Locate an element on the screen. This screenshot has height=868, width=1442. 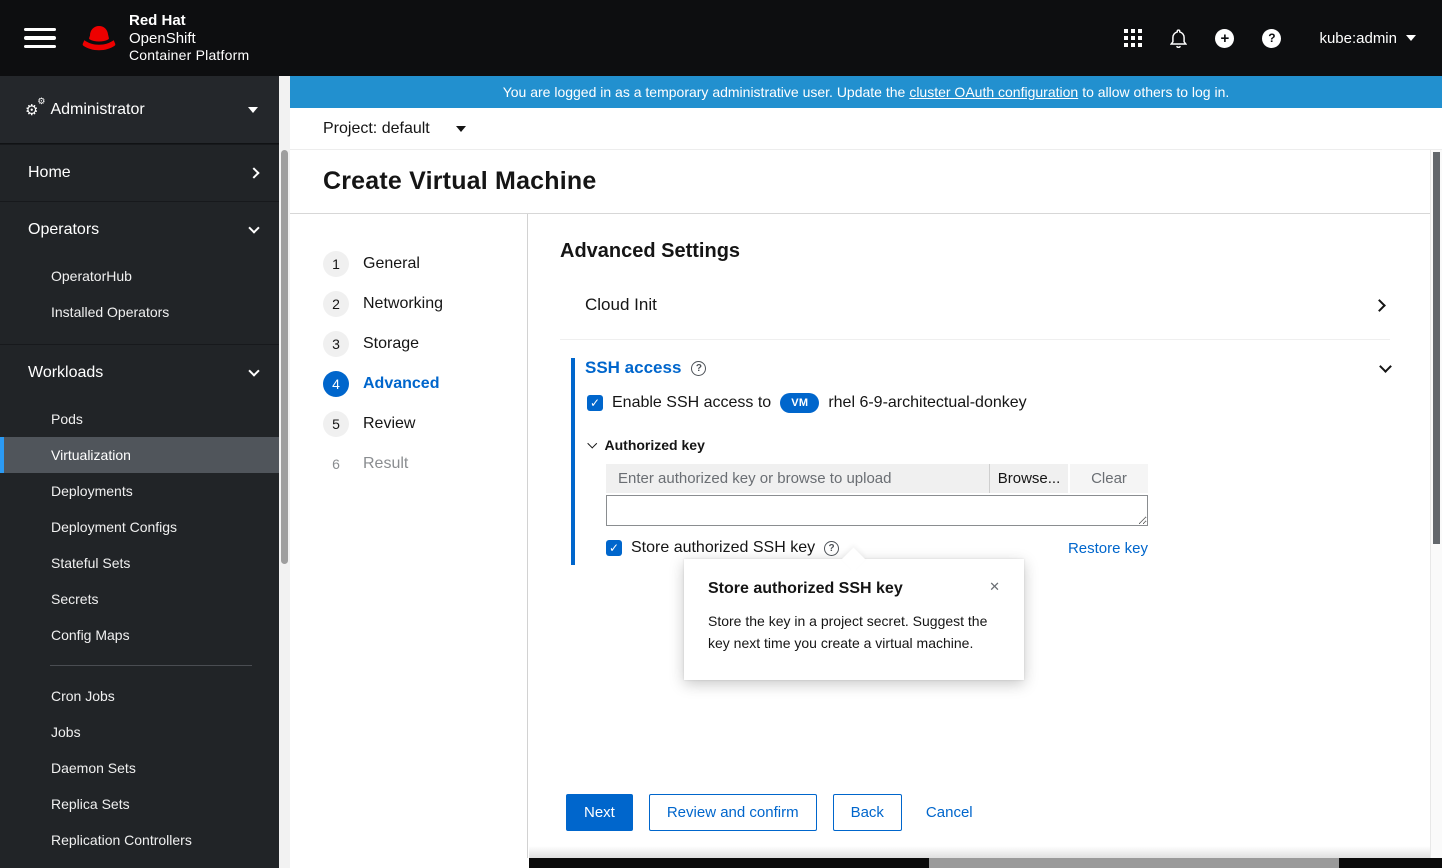
project-label: Project: is located at coordinates (350, 128).